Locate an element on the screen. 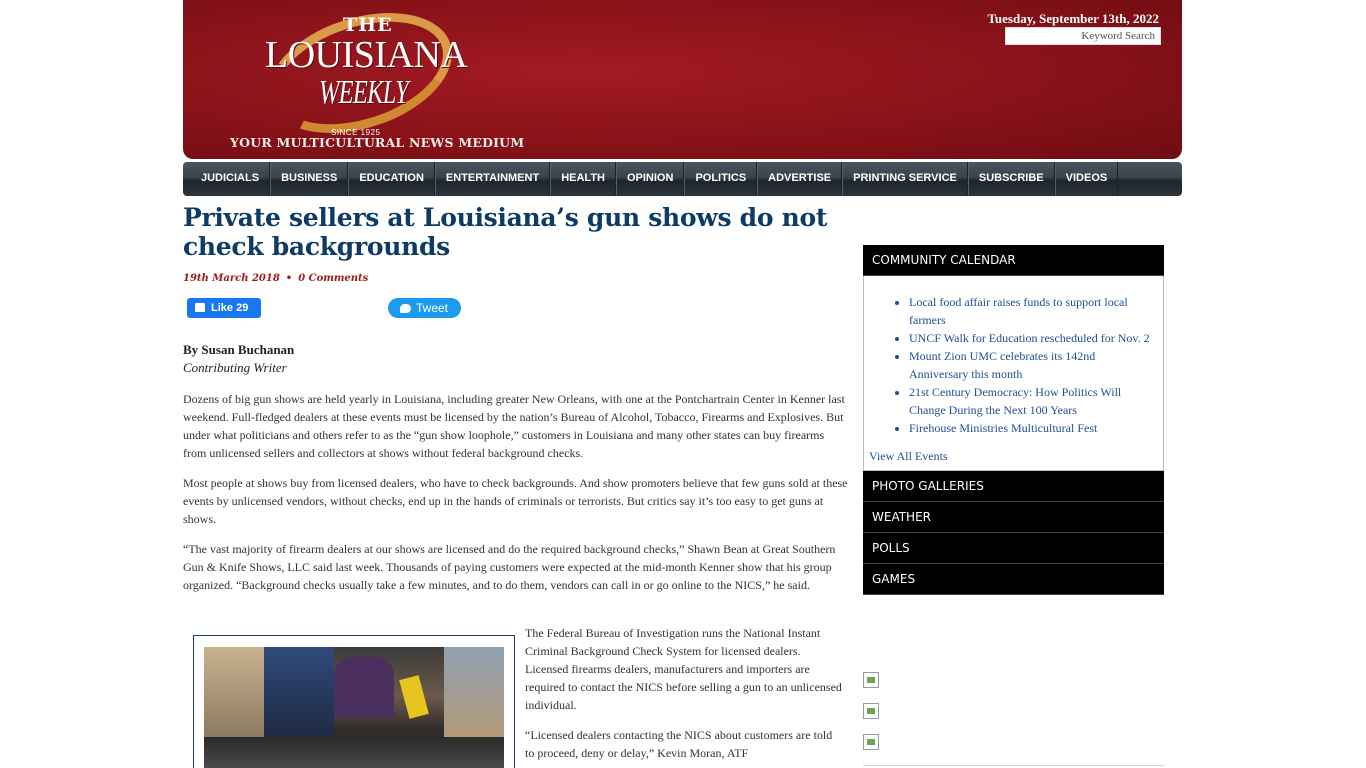 This screenshot has width=1366, height=768. photo-galleries-header: PHOTO GALLERIES is located at coordinates (1013, 486).